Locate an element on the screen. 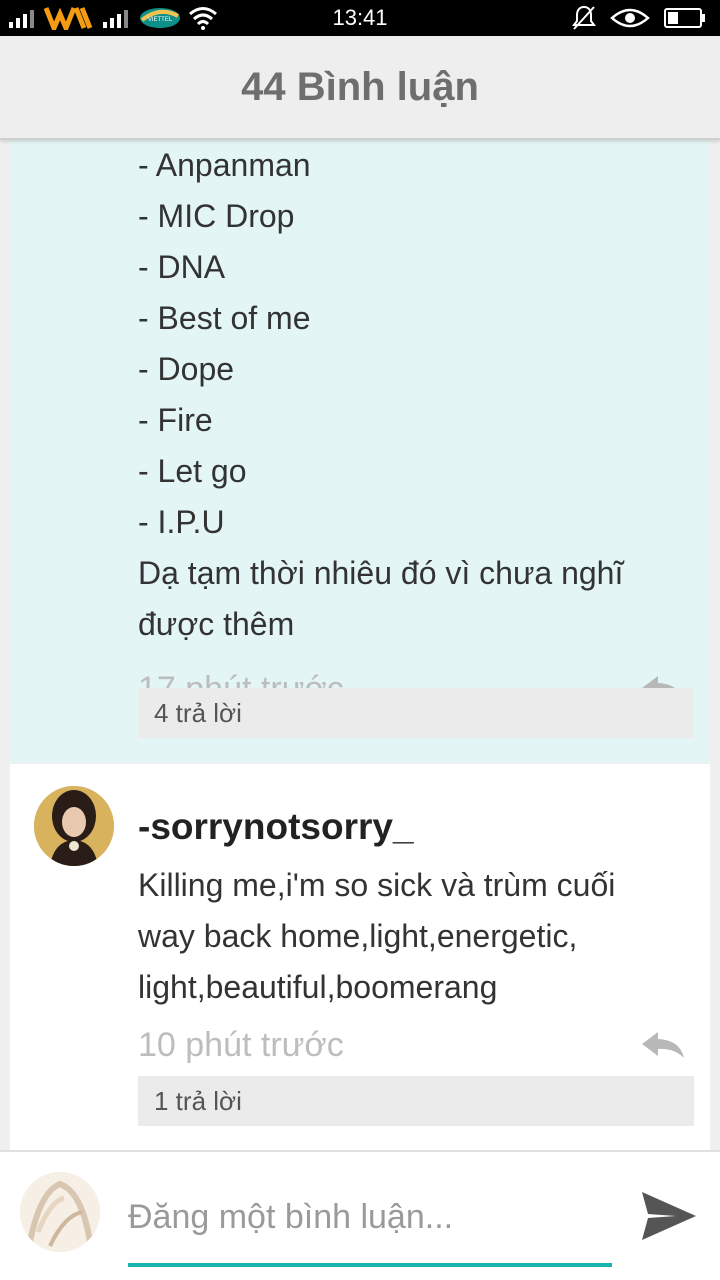  comment-line: được thêm is located at coordinates (216, 624).